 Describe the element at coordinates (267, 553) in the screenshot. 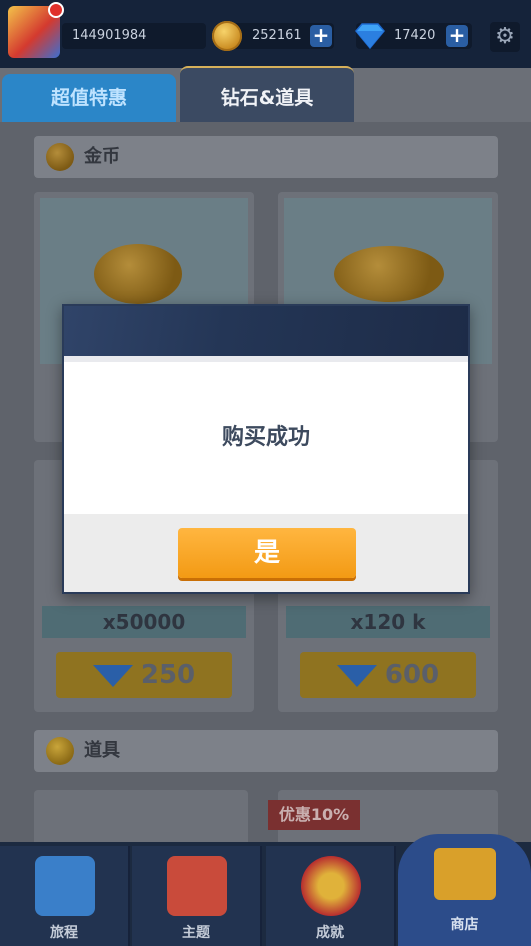

I see `confirm-button: 是` at that location.